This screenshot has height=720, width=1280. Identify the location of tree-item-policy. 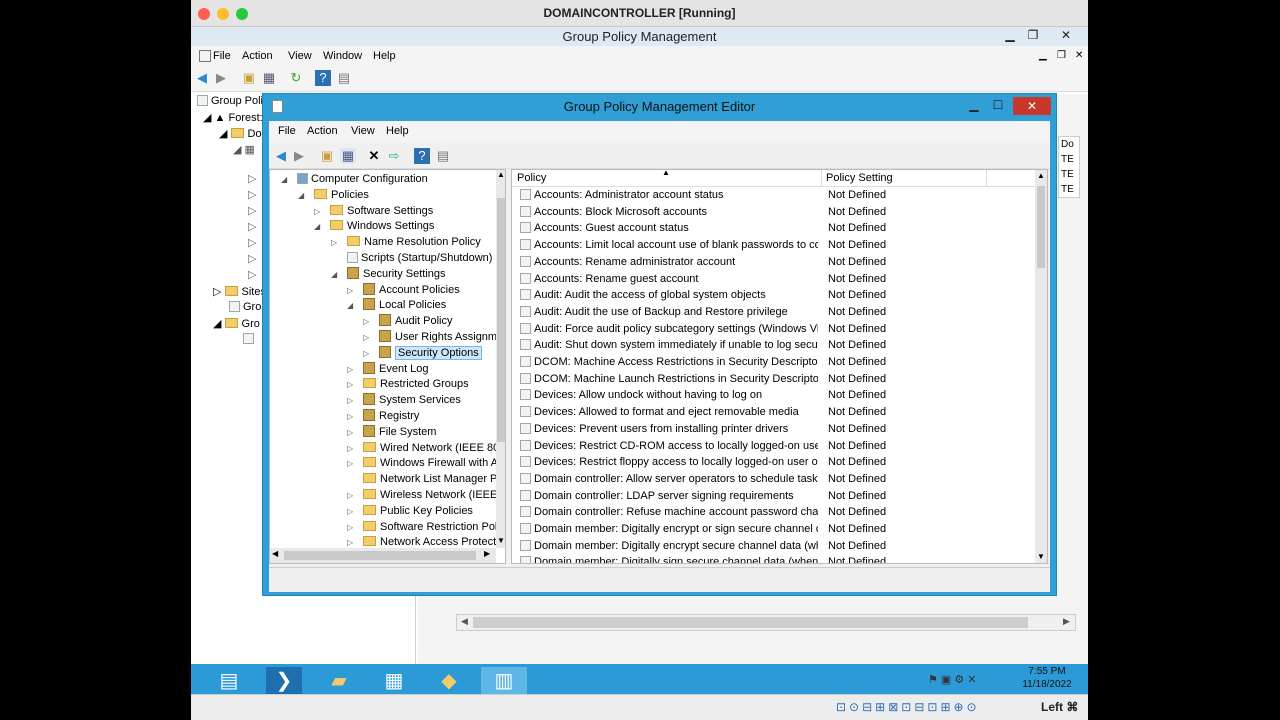
(250, 339).